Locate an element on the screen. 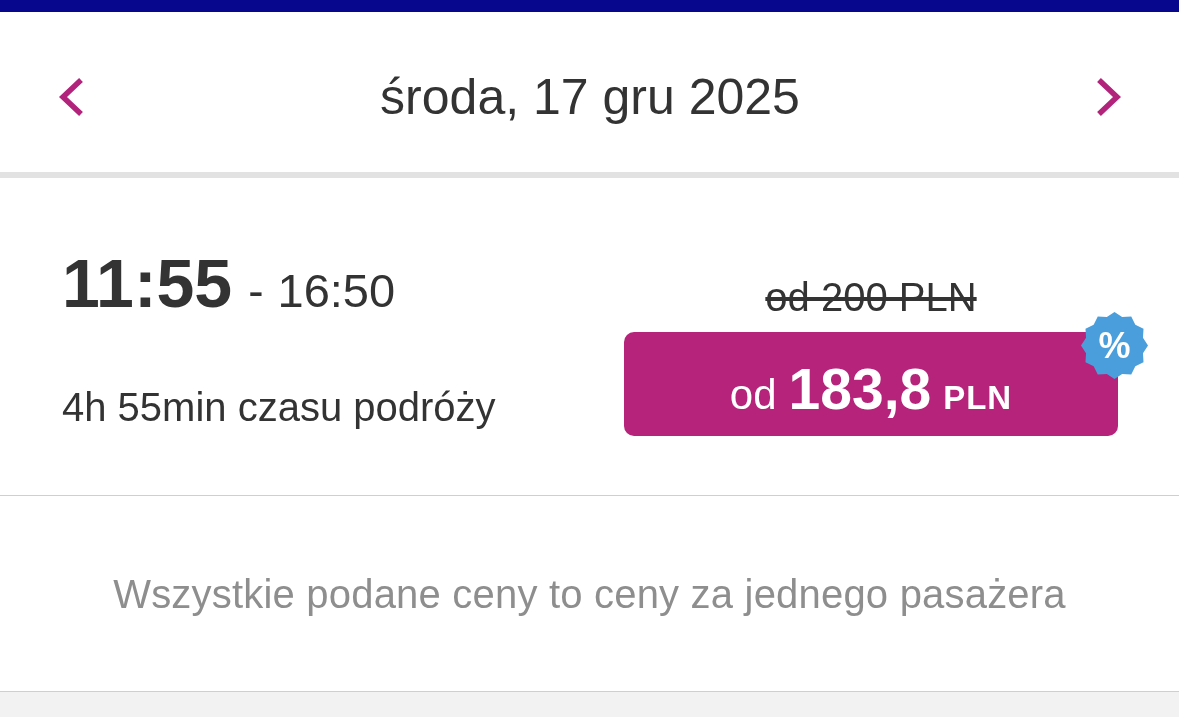 This screenshot has height=717, width=1179. discount-badge: % is located at coordinates (1114, 345).